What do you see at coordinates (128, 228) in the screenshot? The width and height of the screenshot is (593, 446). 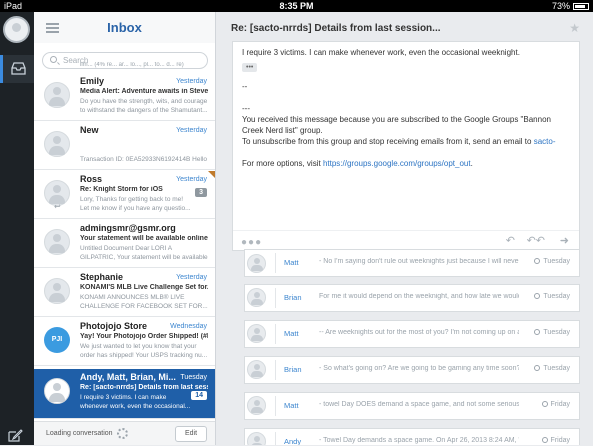 I see `sender: admingsmr@gsmr.org` at bounding box center [128, 228].